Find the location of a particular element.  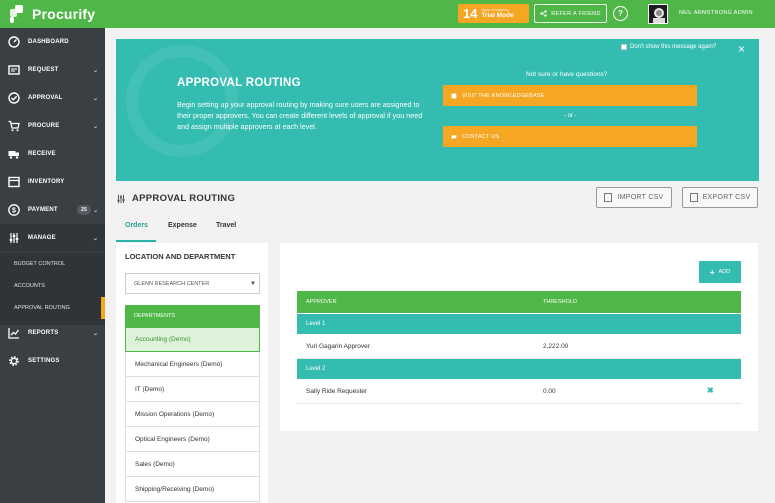

sidebar-item-label: DASHBOARD is located at coordinates (48, 42).